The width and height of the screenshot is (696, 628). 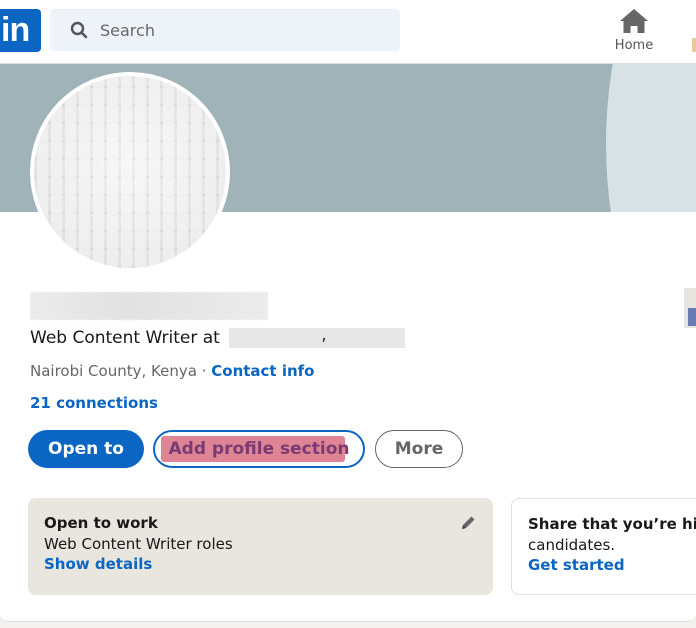 I want to click on get-started-link: Get started, so click(x=576, y=565).